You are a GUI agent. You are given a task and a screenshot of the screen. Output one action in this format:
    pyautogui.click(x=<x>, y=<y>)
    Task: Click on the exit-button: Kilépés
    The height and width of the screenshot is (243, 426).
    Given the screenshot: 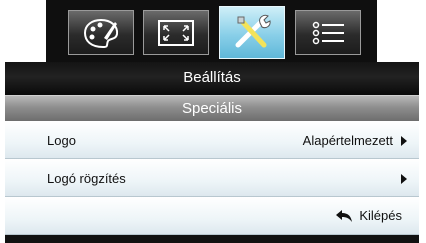 What is the action you would take?
    pyautogui.click(x=368, y=215)
    